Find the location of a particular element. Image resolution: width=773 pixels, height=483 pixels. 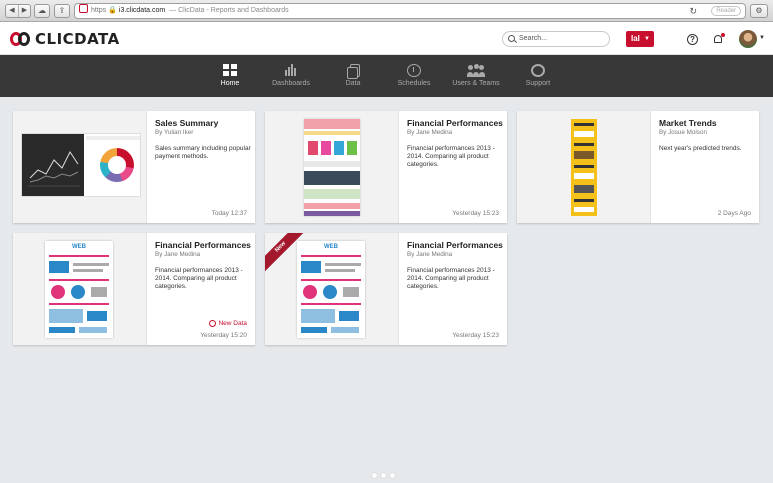

infographic-preview is located at coordinates (332, 167).